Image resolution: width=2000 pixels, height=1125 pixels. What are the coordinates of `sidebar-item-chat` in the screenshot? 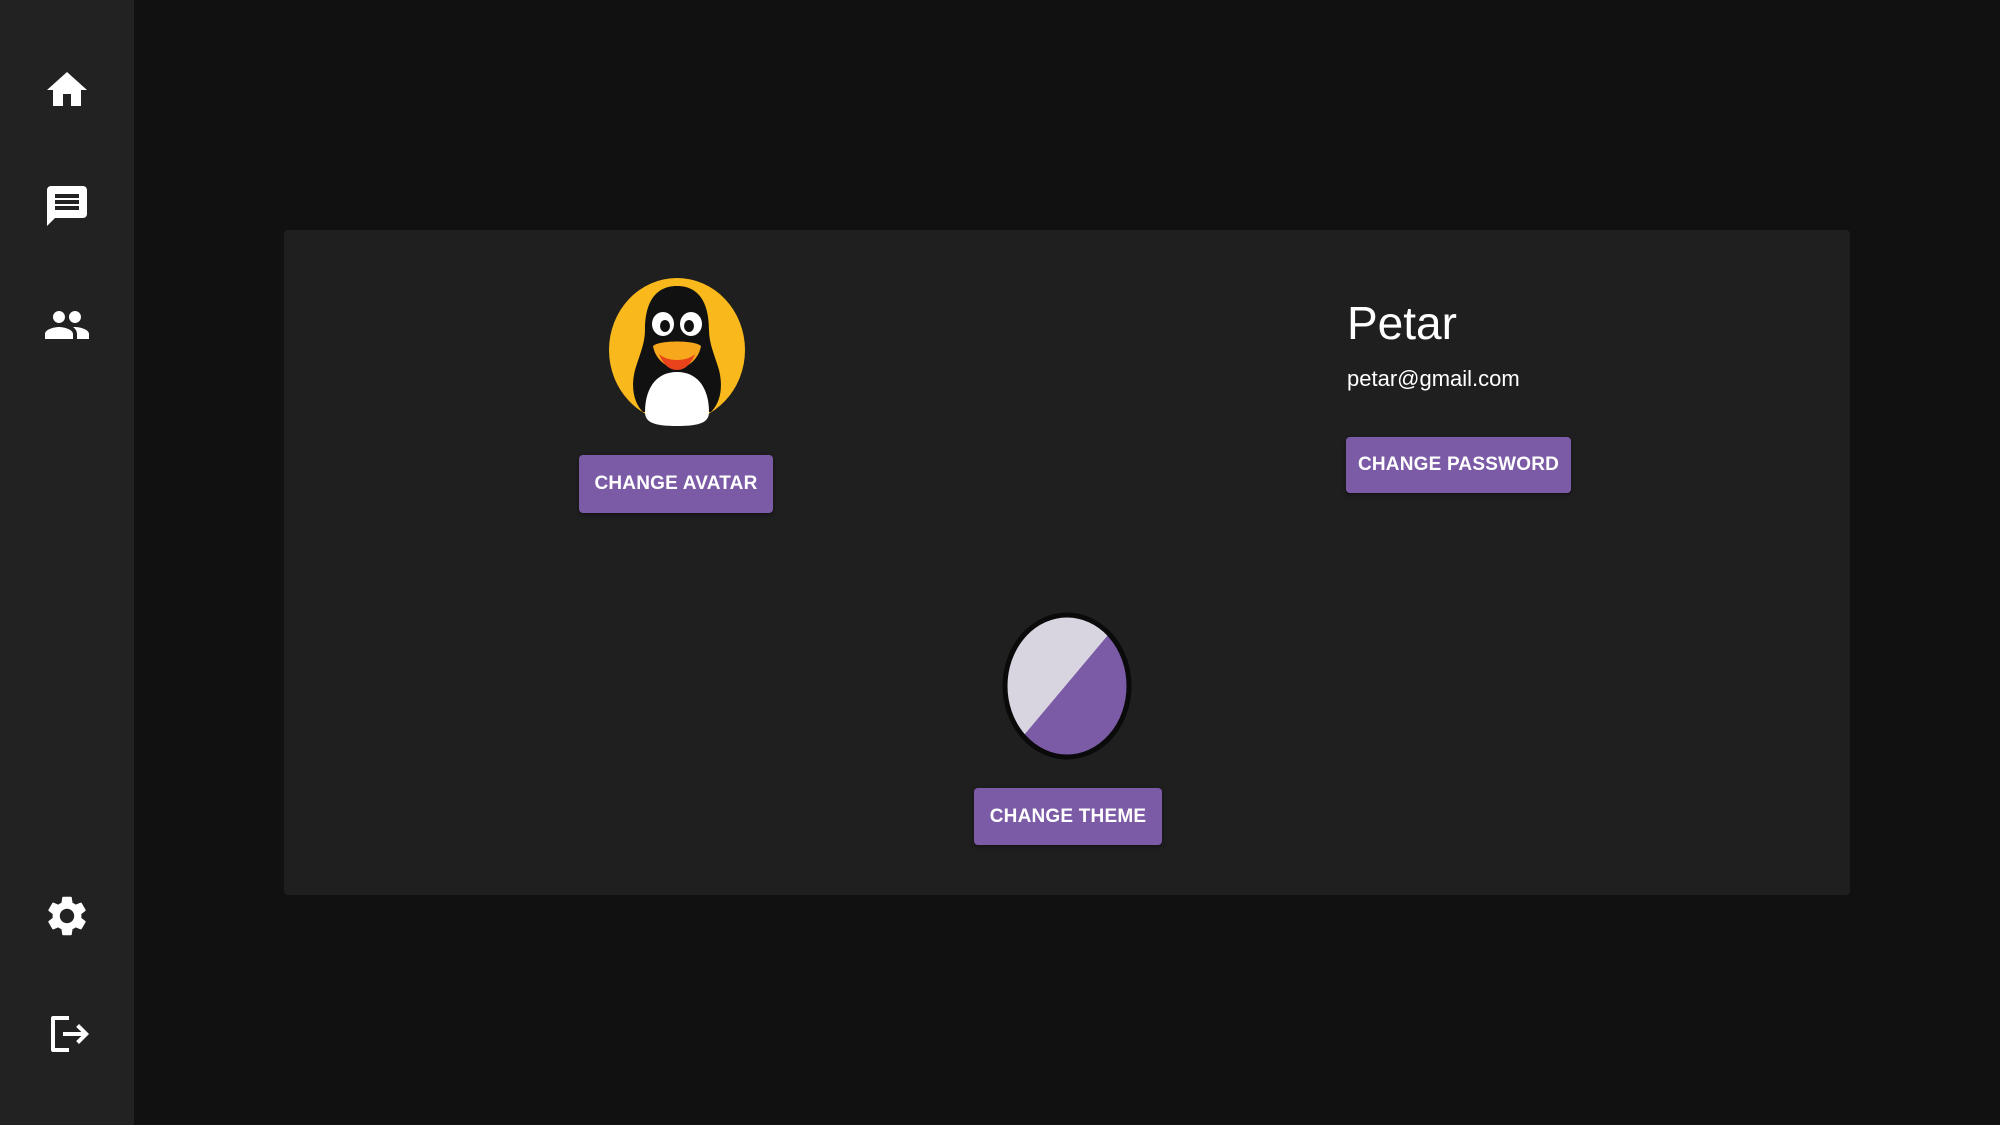 It's located at (67, 206).